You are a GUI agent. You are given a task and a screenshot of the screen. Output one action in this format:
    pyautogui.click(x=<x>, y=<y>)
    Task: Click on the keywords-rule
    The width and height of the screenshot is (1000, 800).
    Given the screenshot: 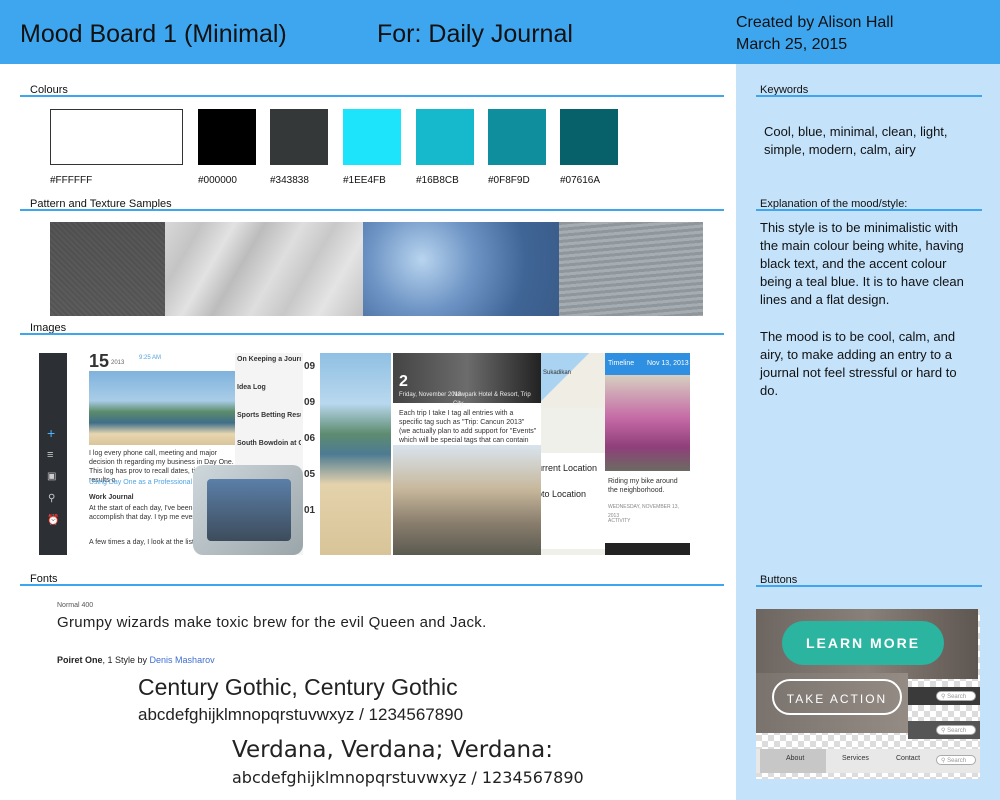 What is the action you would take?
    pyautogui.click(x=869, y=96)
    